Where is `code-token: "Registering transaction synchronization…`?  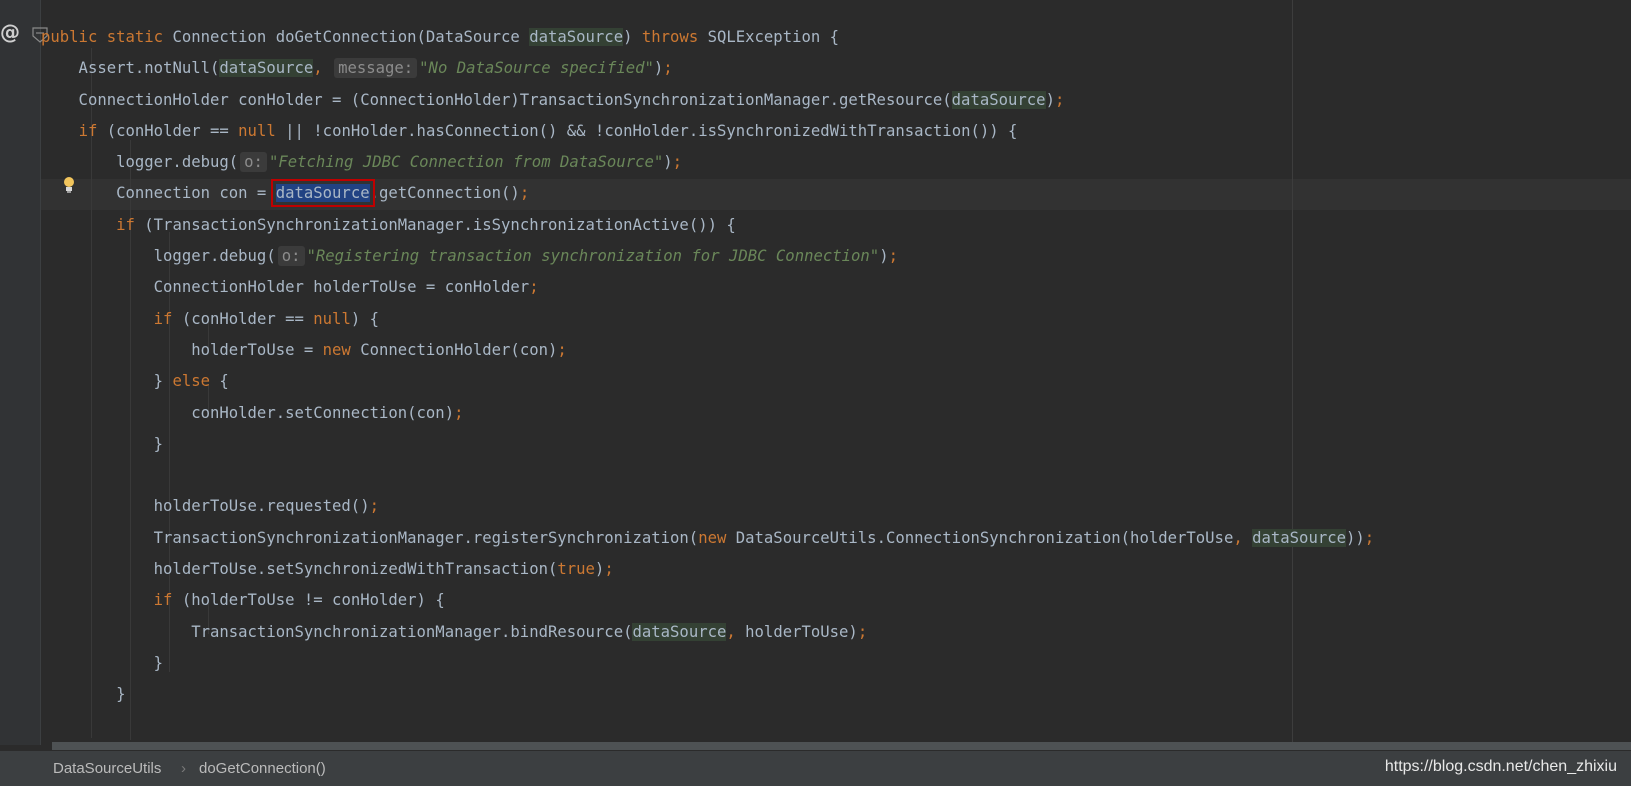
code-token: "Registering transaction synchronization… is located at coordinates (593, 256).